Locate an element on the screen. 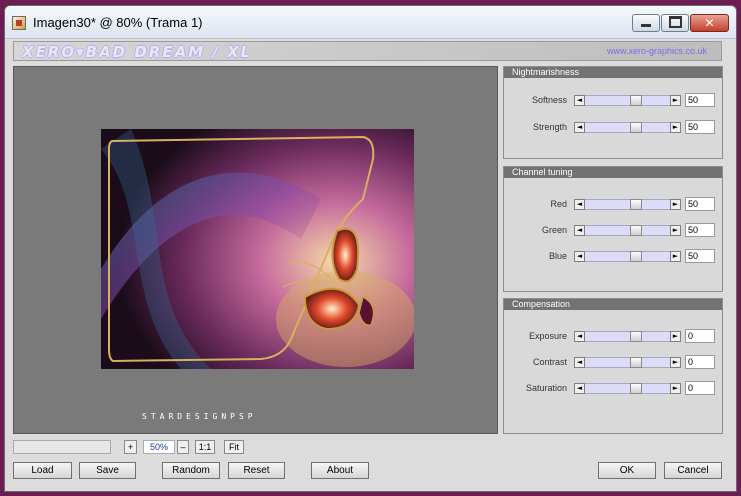 This screenshot has height=496, width=741. minimize-icon is located at coordinates (646, 25).